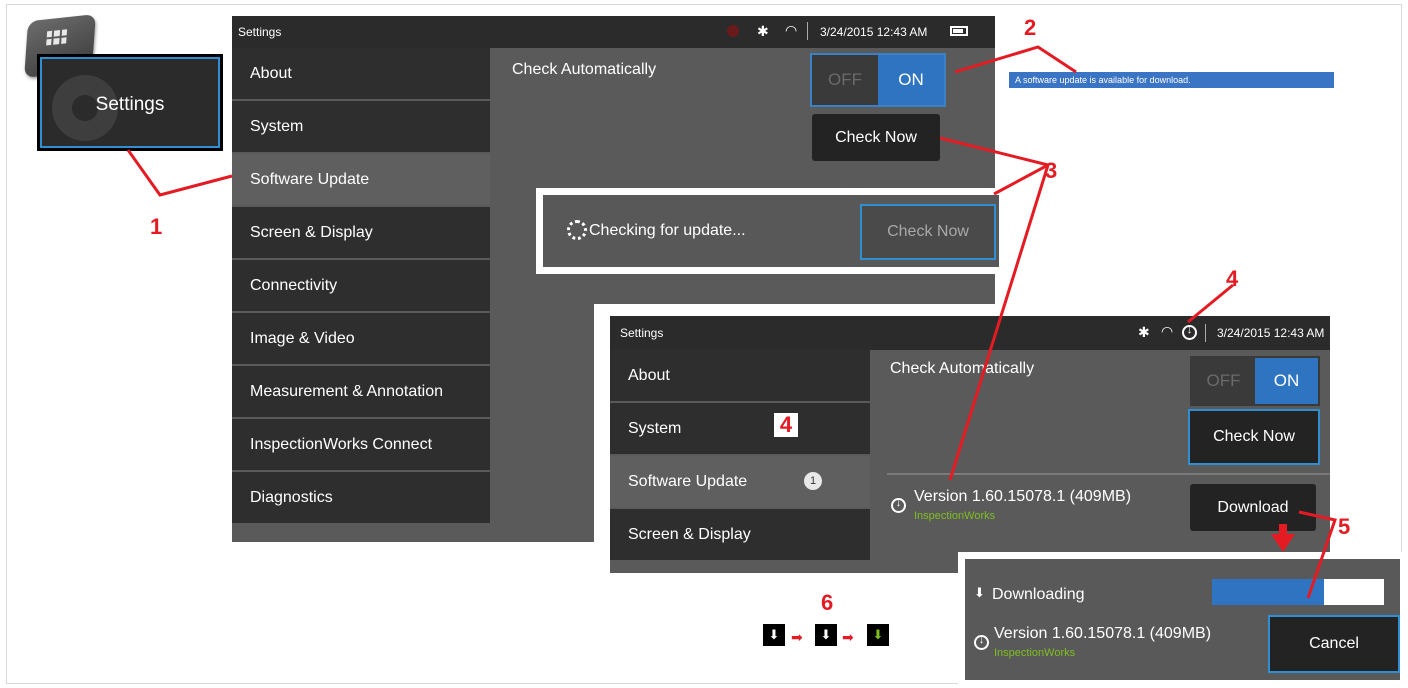 The image size is (1408, 688). What do you see at coordinates (1051, 170) in the screenshot?
I see `callout-3: 3` at bounding box center [1051, 170].